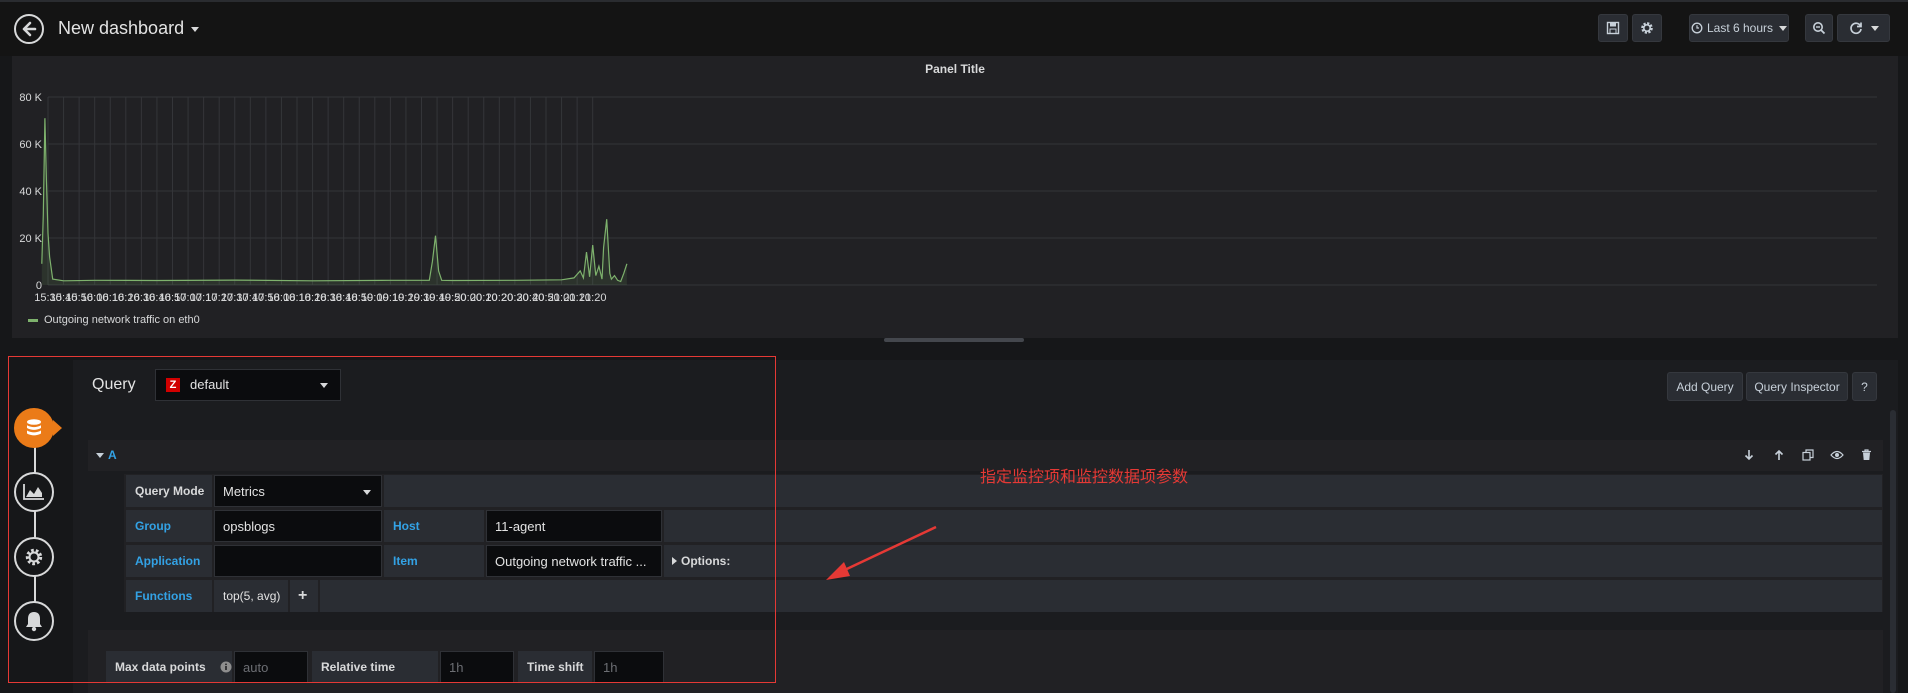  I want to click on eye-icon, so click(1837, 455).